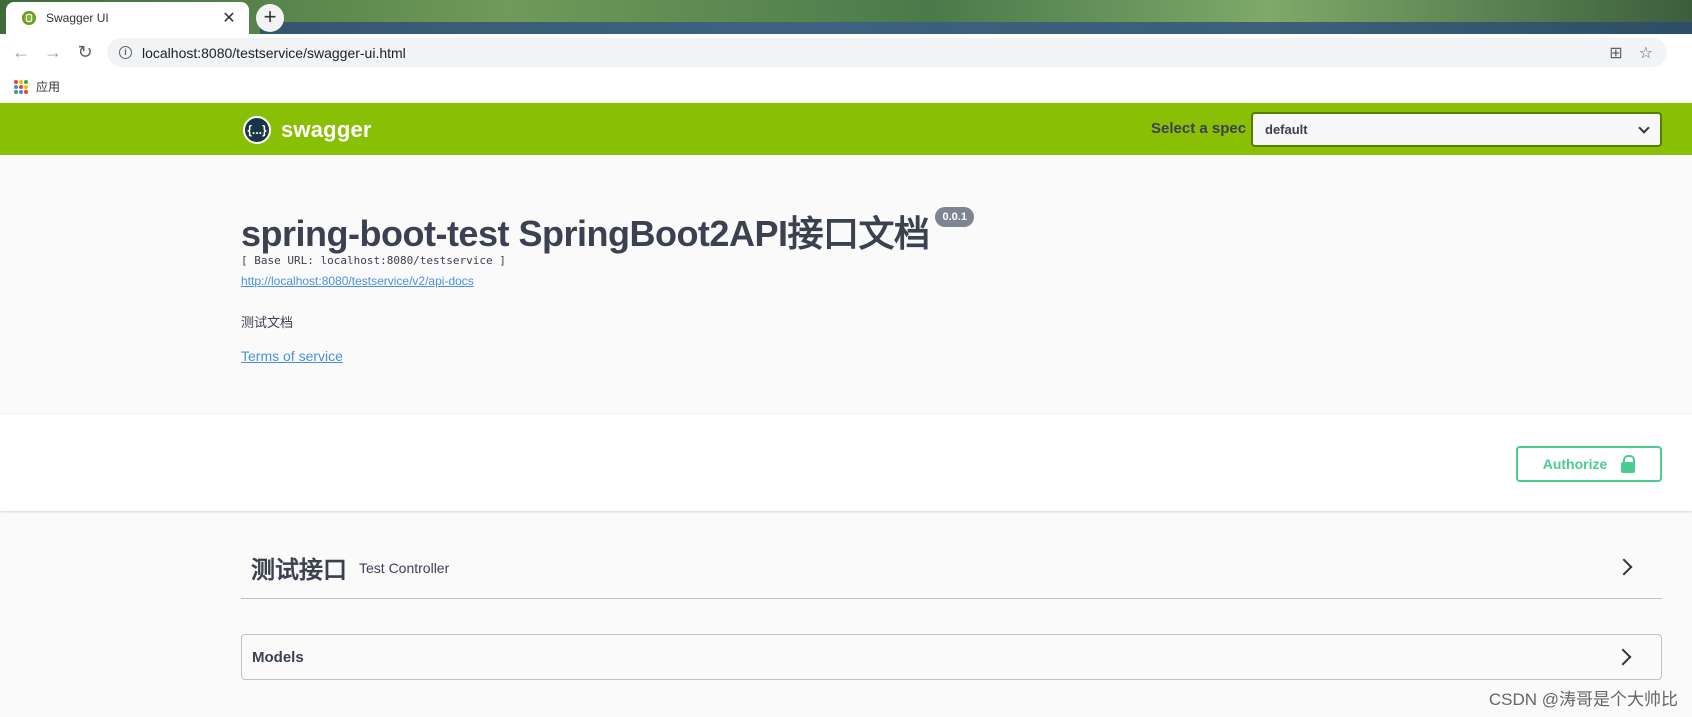  What do you see at coordinates (85, 52) in the screenshot?
I see `reload-icon: ↻` at bounding box center [85, 52].